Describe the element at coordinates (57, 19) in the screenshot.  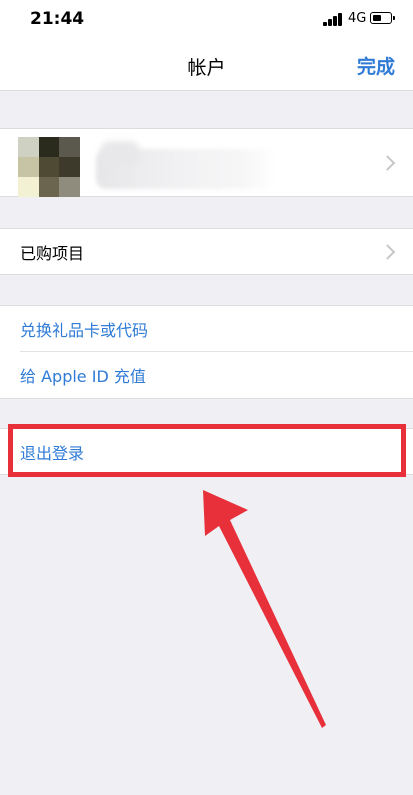
I see `status-time: 21:44` at that location.